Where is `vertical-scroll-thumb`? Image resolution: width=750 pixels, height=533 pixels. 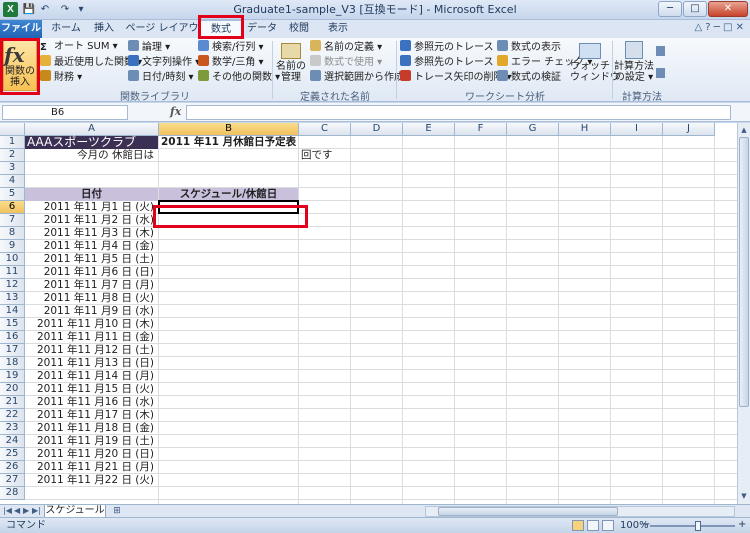 vertical-scroll-thumb is located at coordinates (744, 272).